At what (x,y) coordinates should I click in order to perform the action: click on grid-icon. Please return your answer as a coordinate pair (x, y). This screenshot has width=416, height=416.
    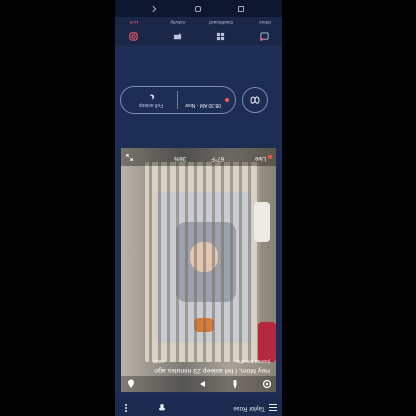
    Looking at the image, I should click on (221, 36).